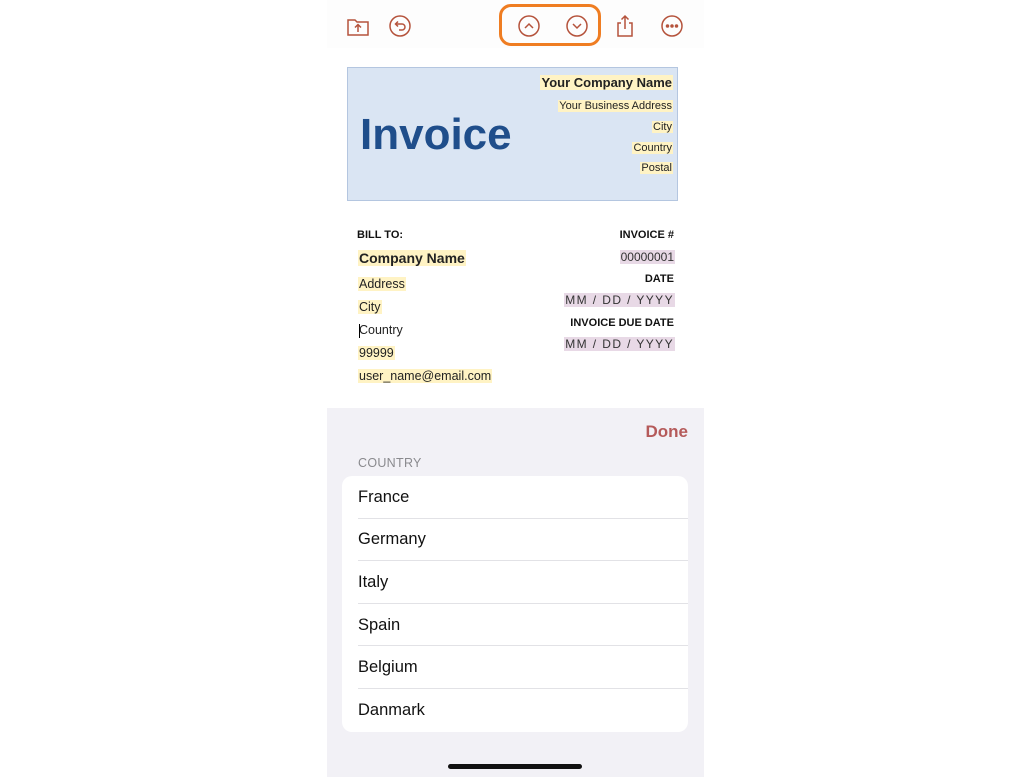  I want to click on country-option-belgium: Belgium, so click(515, 667).